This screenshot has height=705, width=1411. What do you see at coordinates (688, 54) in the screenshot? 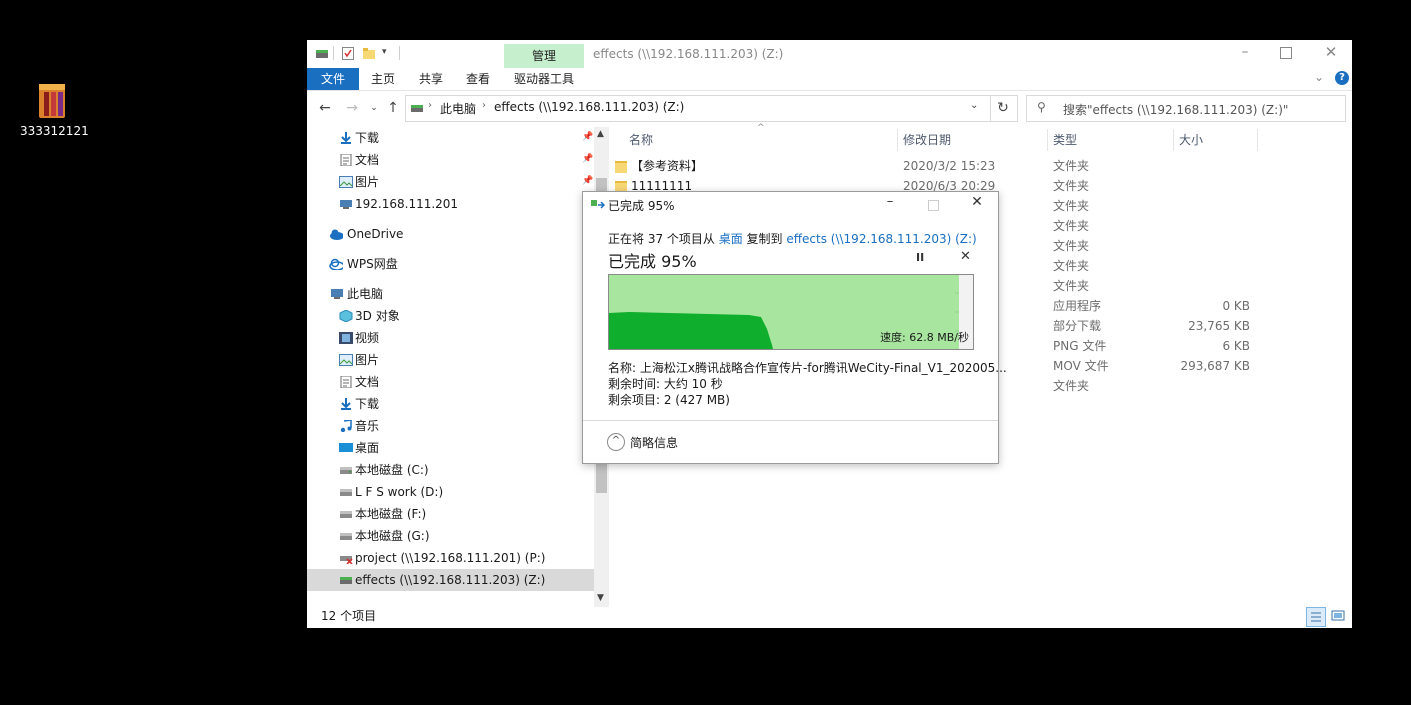
I see `window-title: effects (\\192.168.111.203) (Z:)` at bounding box center [688, 54].